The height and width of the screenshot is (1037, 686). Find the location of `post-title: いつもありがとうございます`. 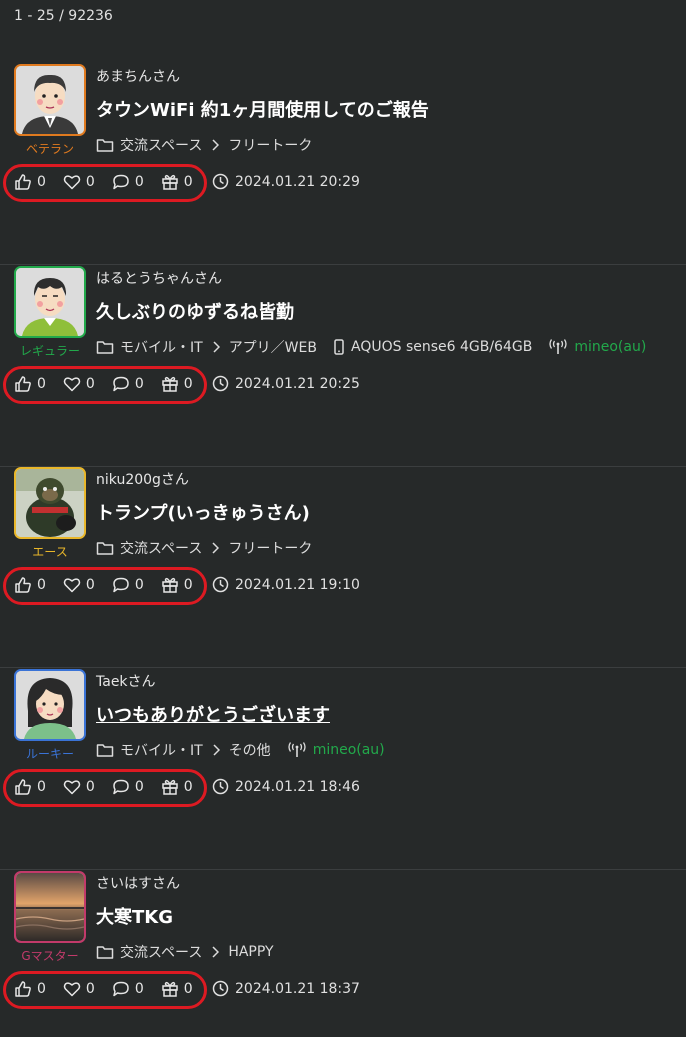

post-title: いつもありがとうございます is located at coordinates (213, 714).